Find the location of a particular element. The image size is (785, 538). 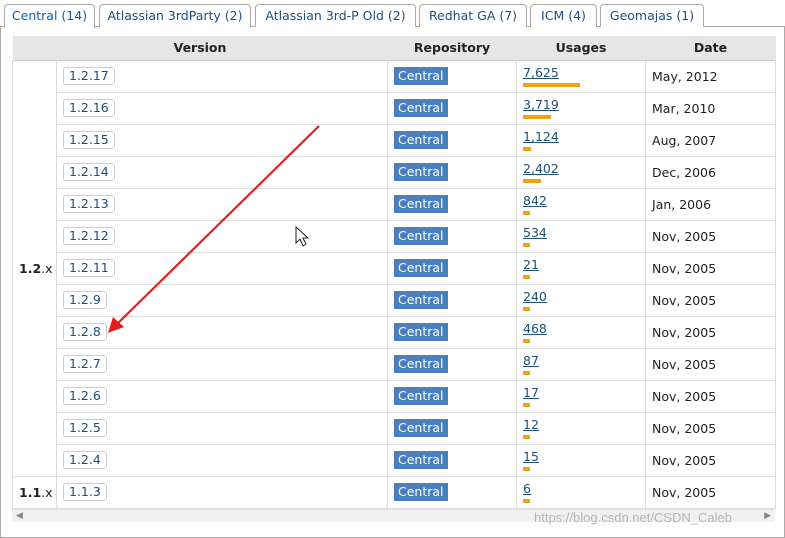

version-cell: 1.2.9 is located at coordinates (222, 300).